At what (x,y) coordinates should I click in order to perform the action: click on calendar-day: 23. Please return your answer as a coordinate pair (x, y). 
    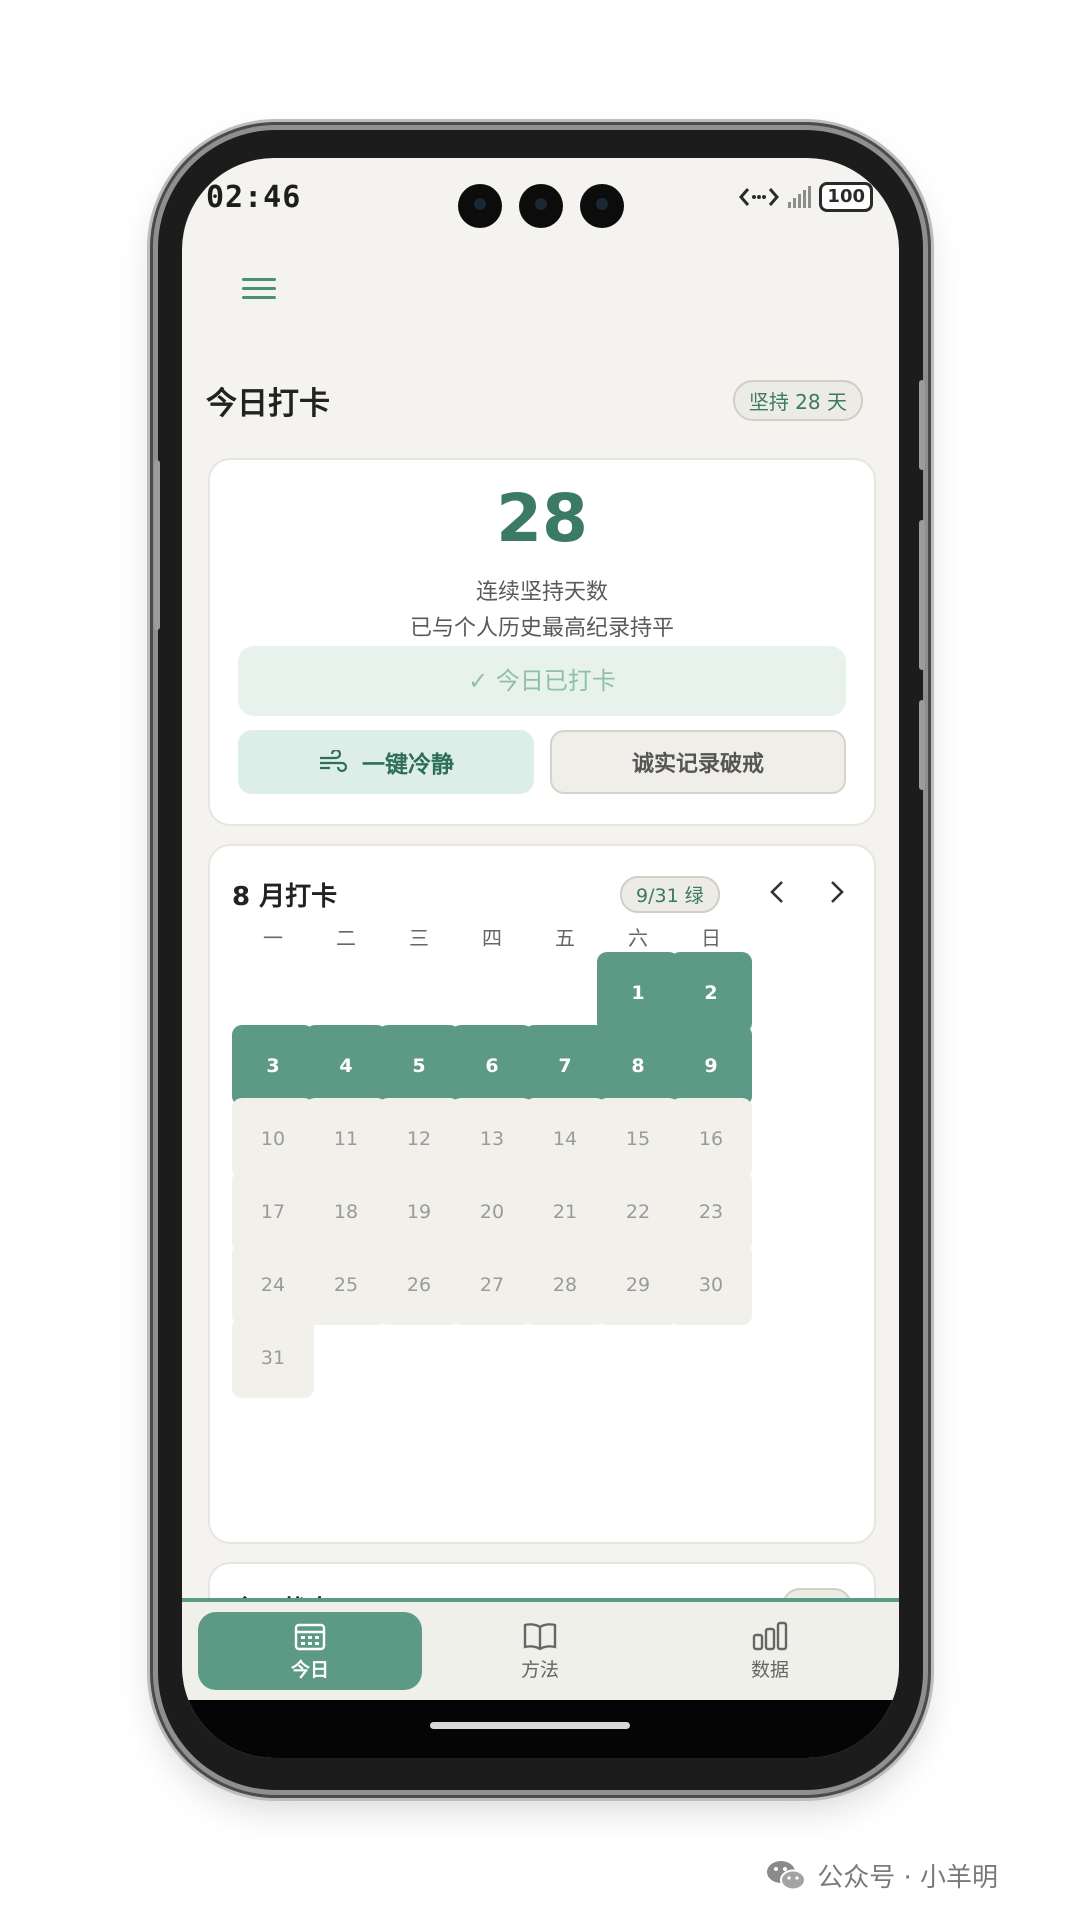
    Looking at the image, I should click on (711, 1211).